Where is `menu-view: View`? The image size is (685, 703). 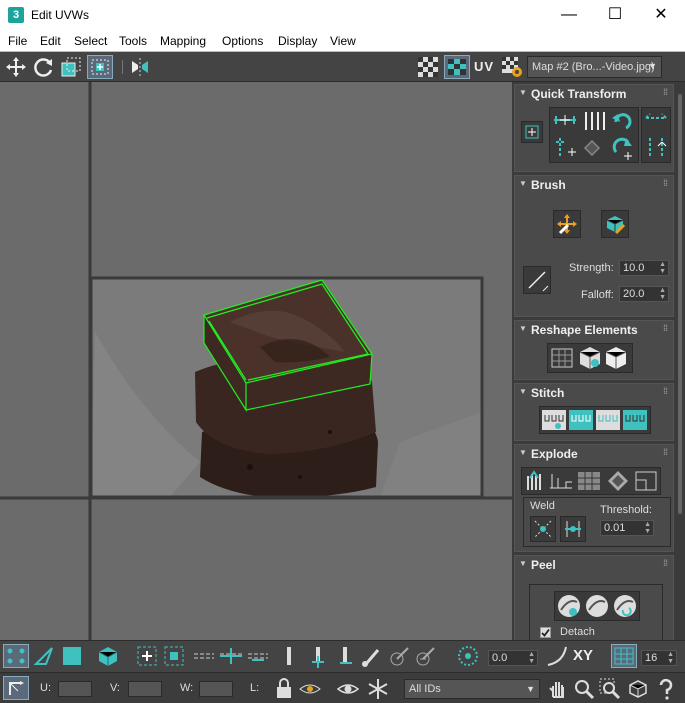 menu-view: View is located at coordinates (343, 41).